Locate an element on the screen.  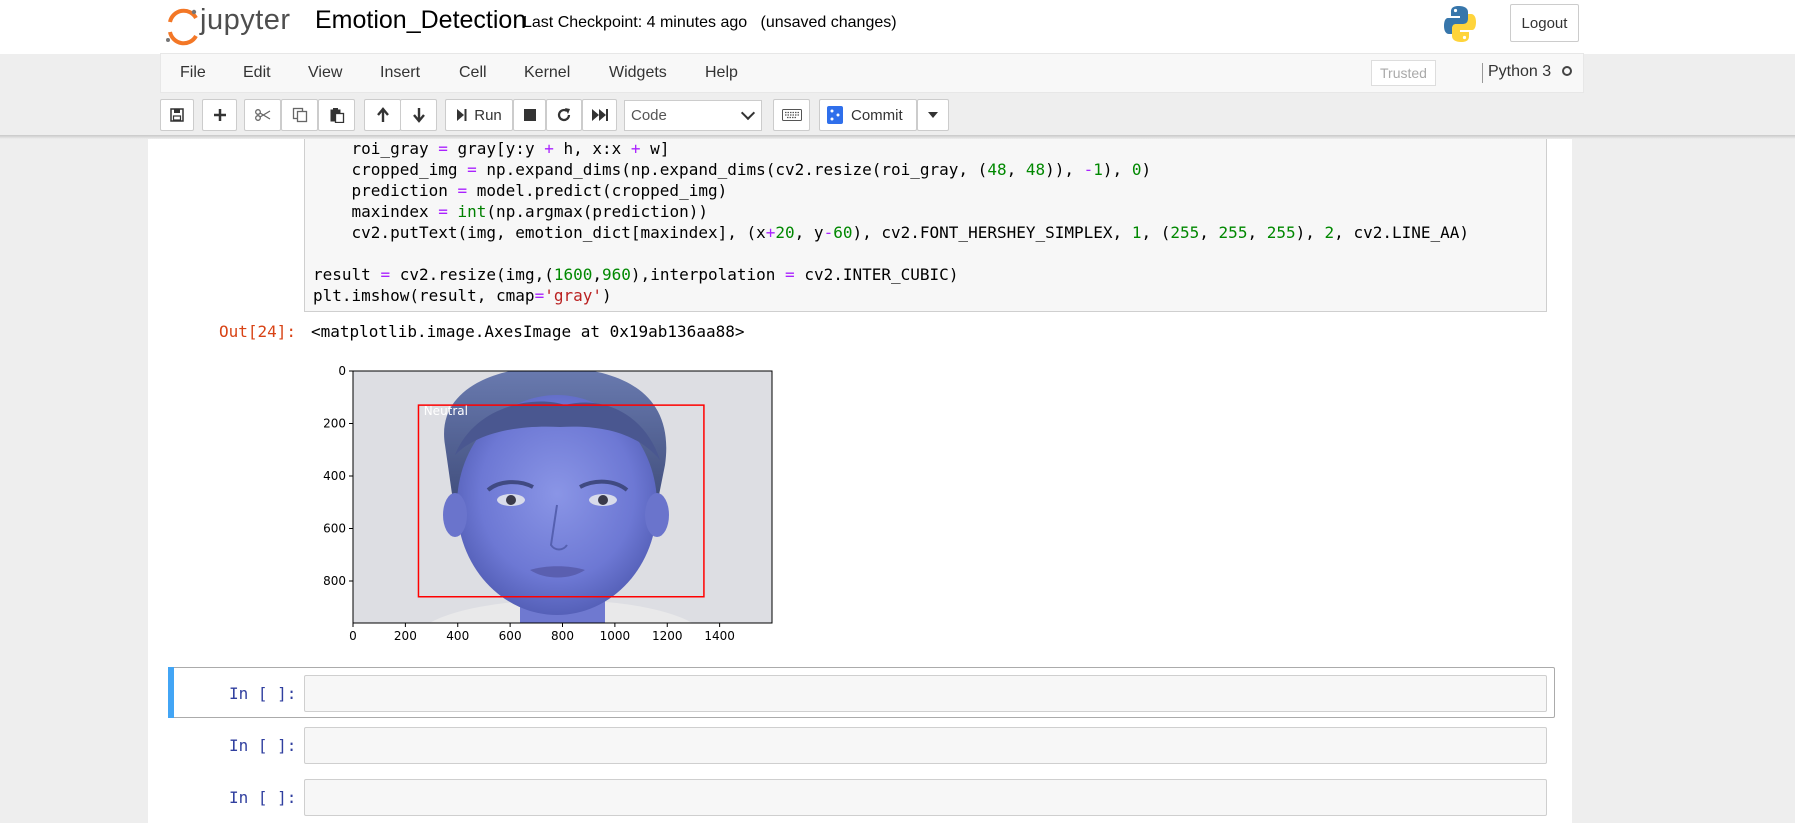
commit-icon is located at coordinates (835, 115).